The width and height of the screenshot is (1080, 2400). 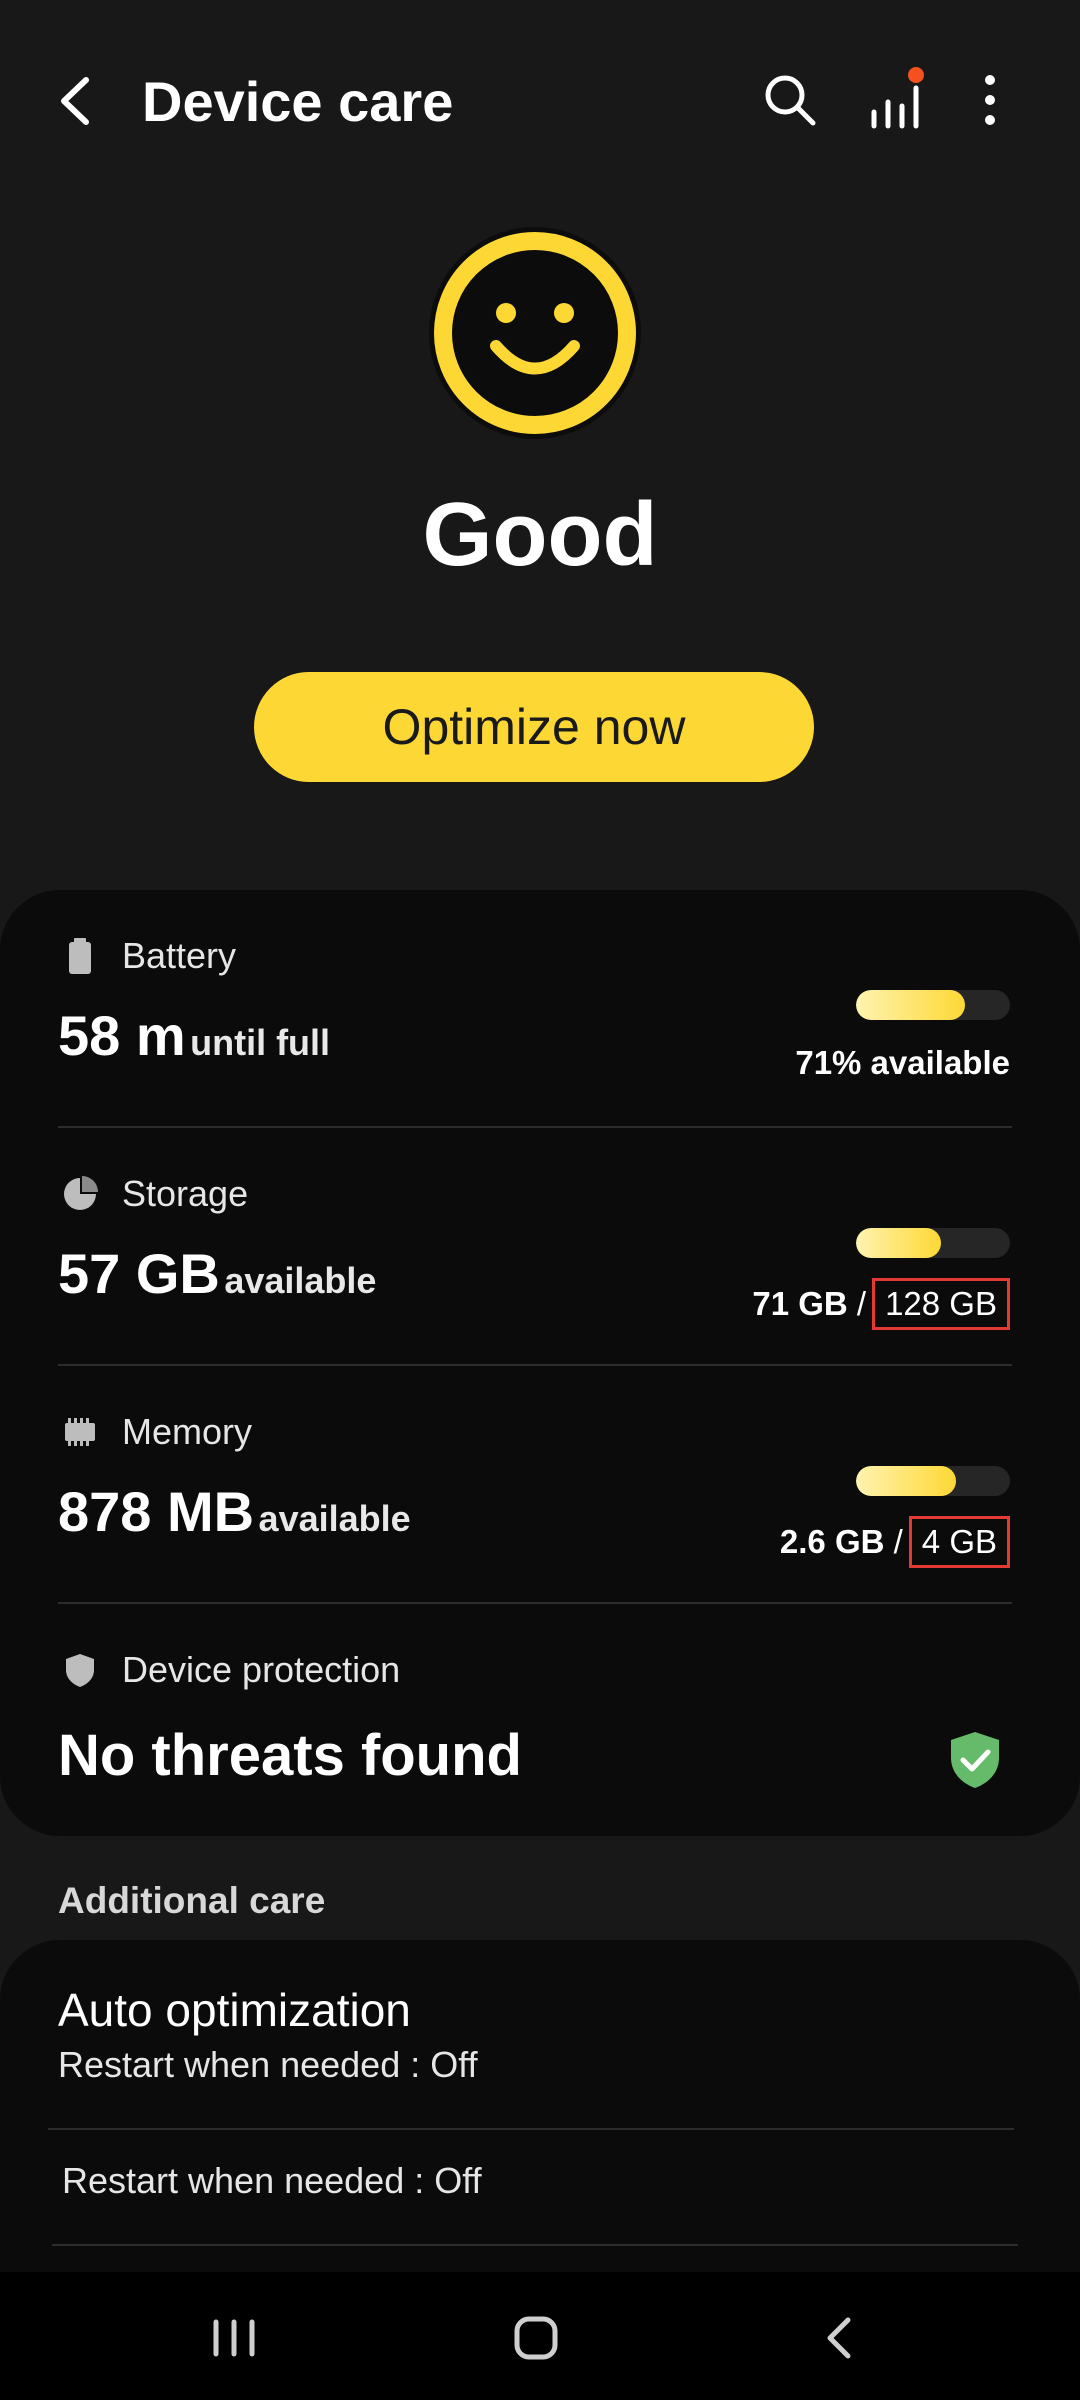 I want to click on battery-bar, so click(x=933, y=1005).